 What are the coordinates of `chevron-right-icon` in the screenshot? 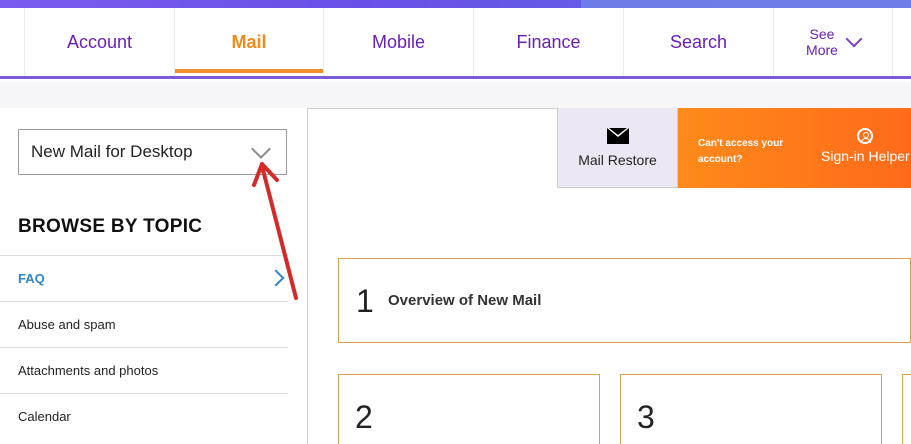 It's located at (276, 278).